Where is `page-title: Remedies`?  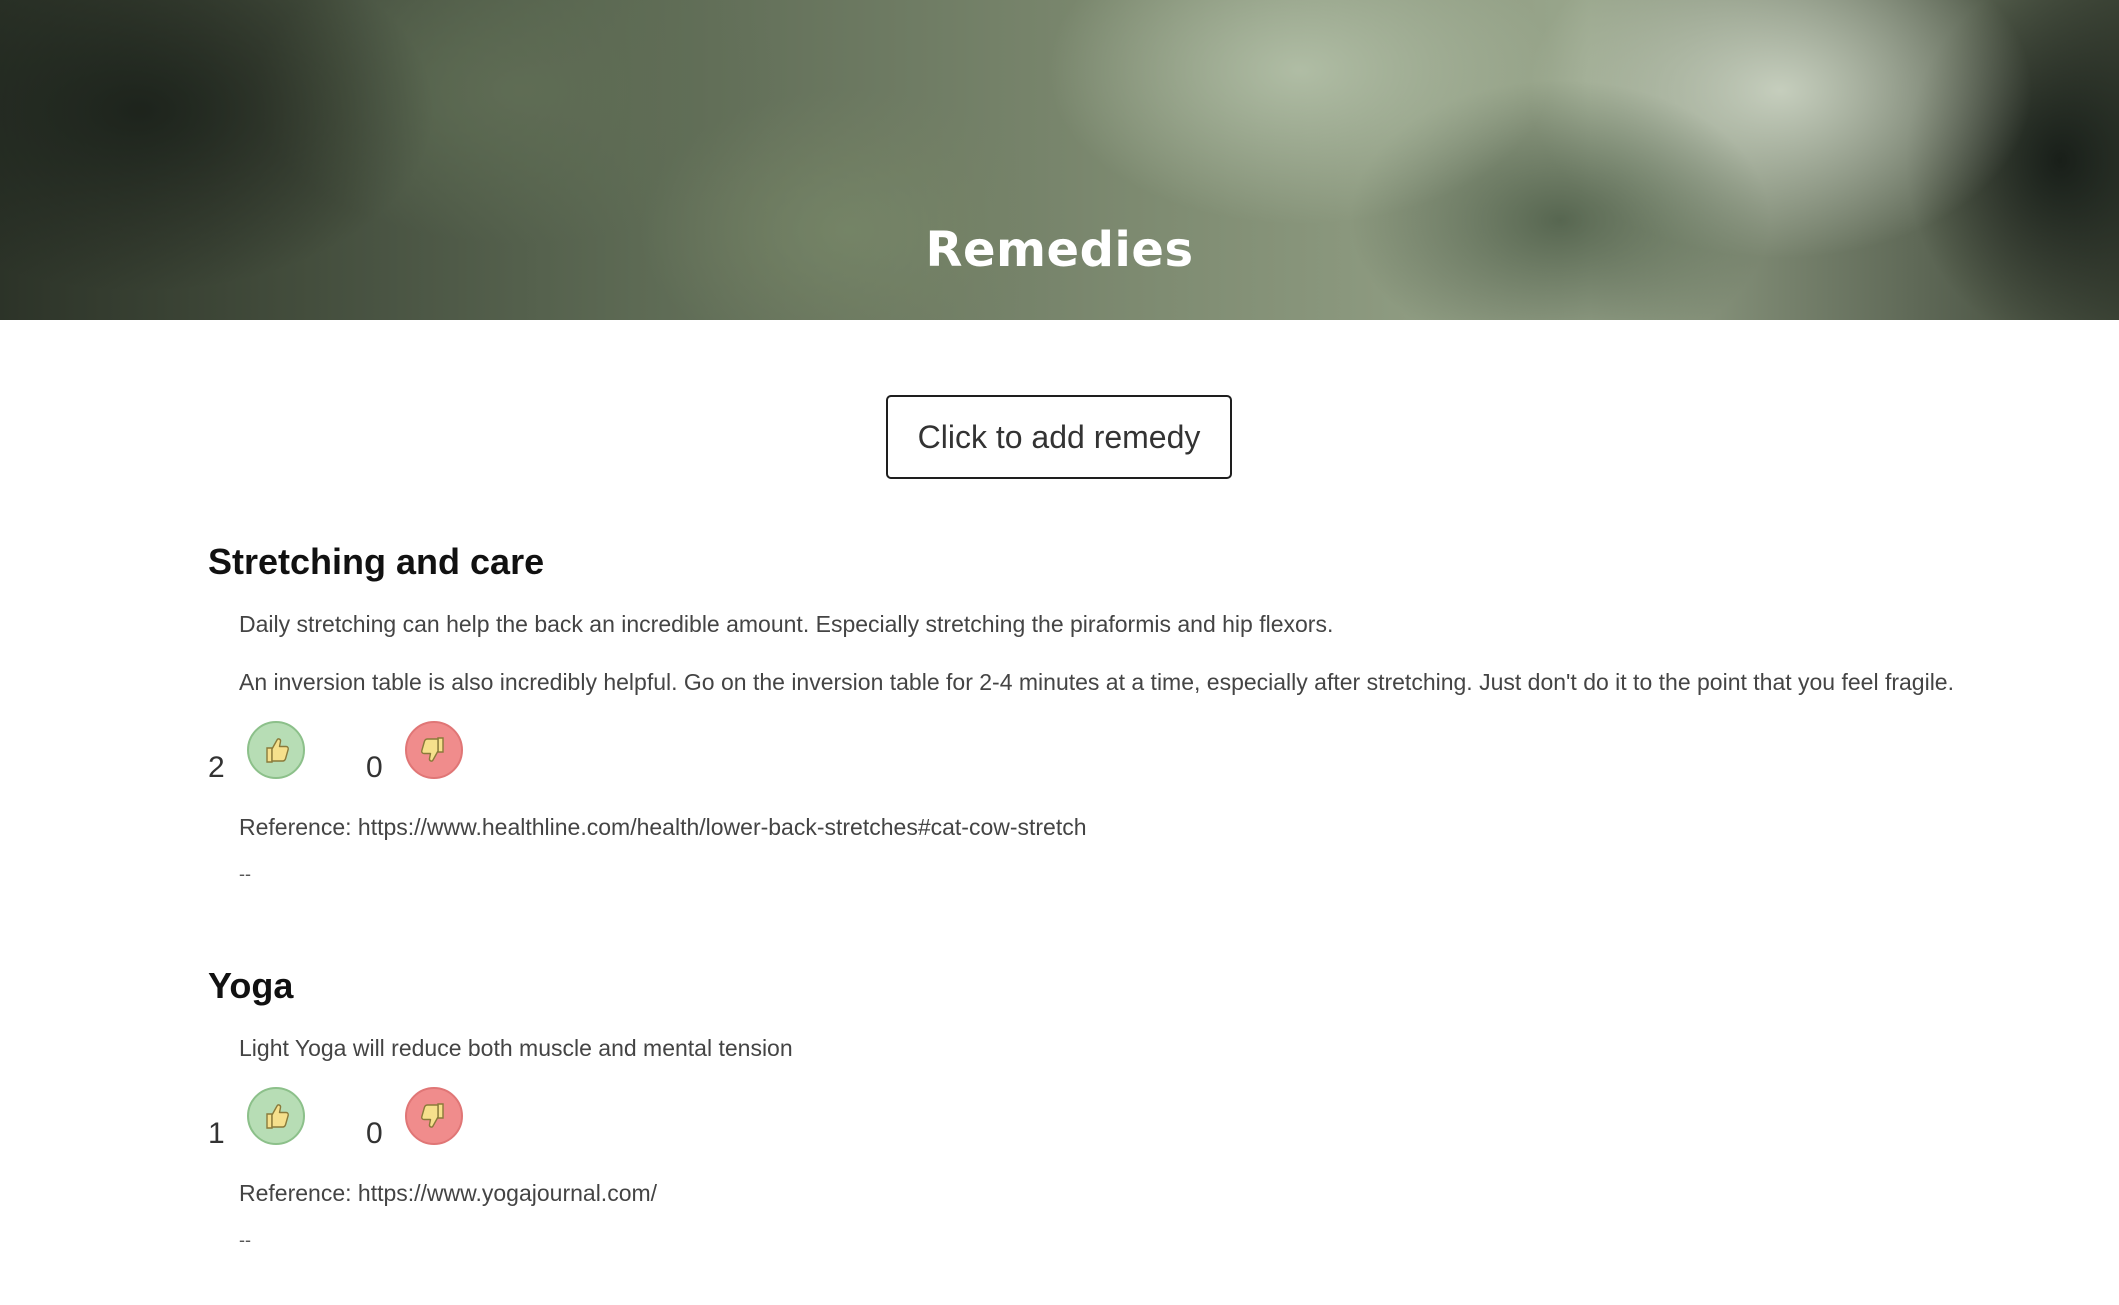 page-title: Remedies is located at coordinates (1059, 250).